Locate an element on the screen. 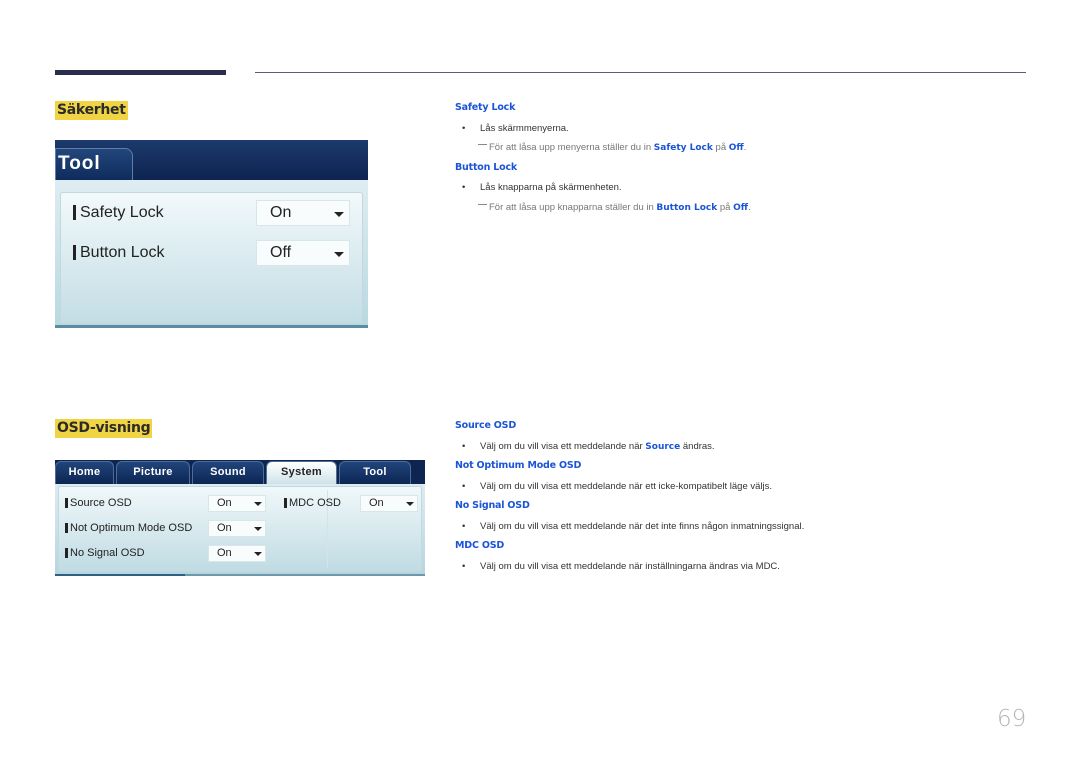  note-text: För att låsa upp menyerna ställer du in is located at coordinates (571, 147).